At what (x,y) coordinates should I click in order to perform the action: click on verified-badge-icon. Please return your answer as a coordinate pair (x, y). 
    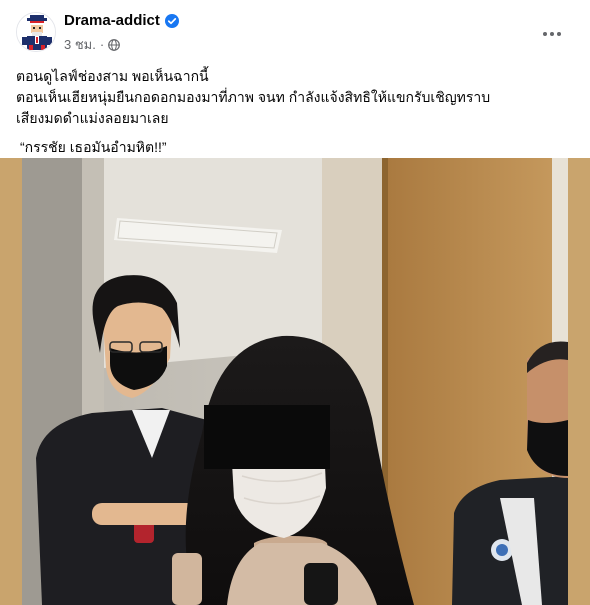
    Looking at the image, I should click on (171, 20).